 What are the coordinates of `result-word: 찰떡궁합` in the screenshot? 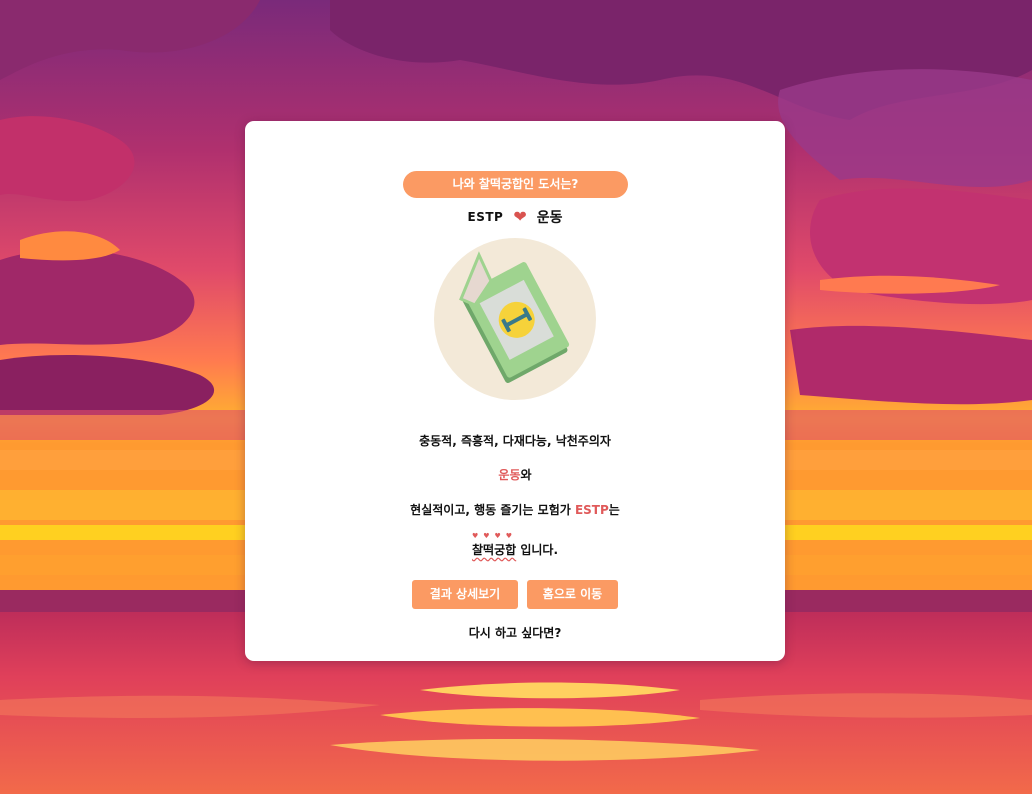 It's located at (494, 550).